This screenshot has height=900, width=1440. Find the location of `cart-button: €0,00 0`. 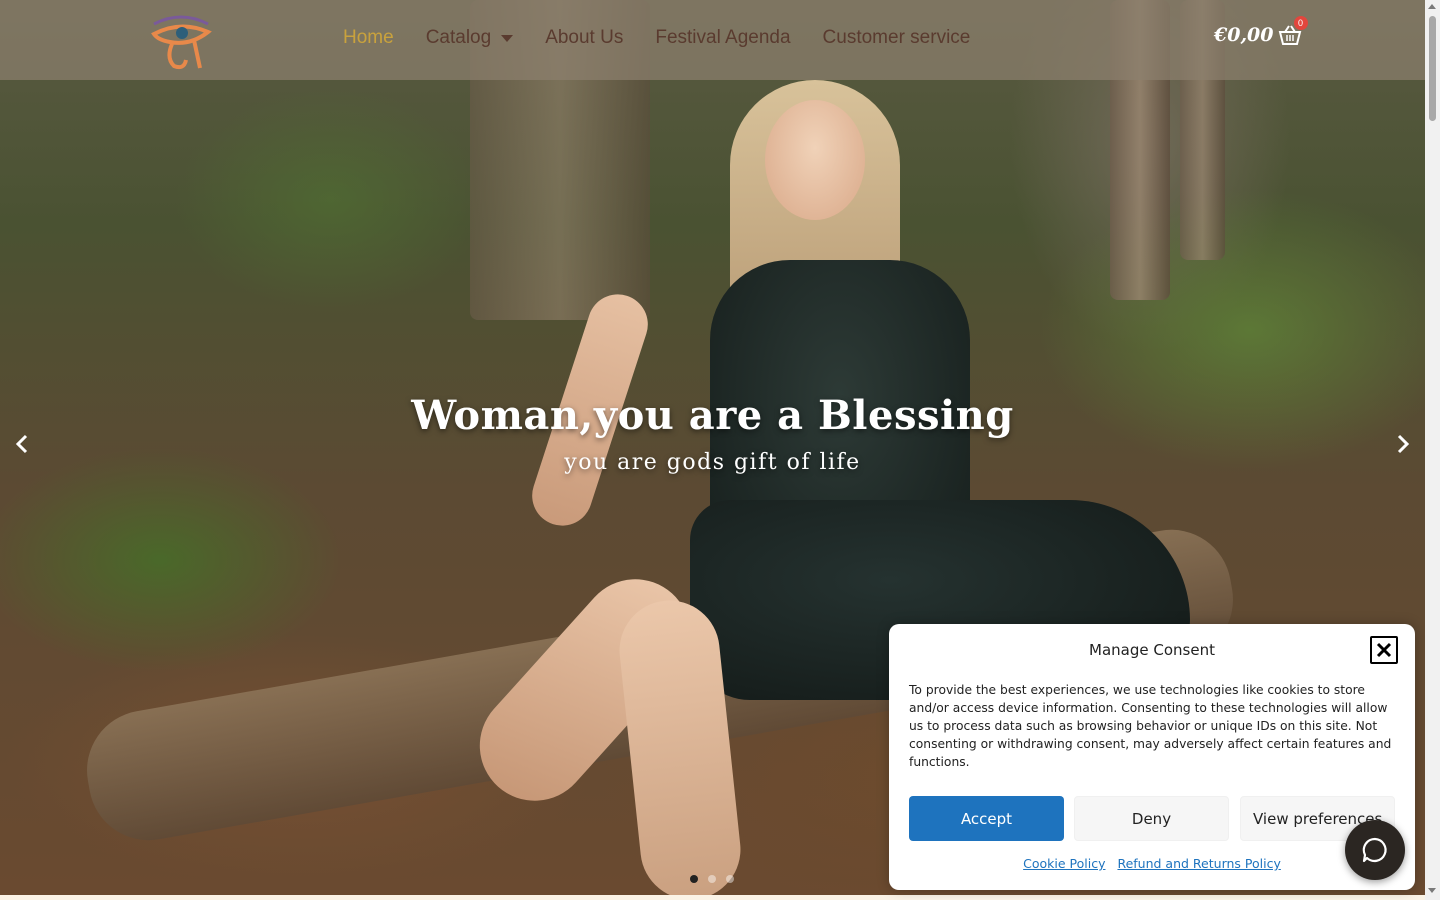

cart-button: €0,00 0 is located at coordinates (1261, 31).